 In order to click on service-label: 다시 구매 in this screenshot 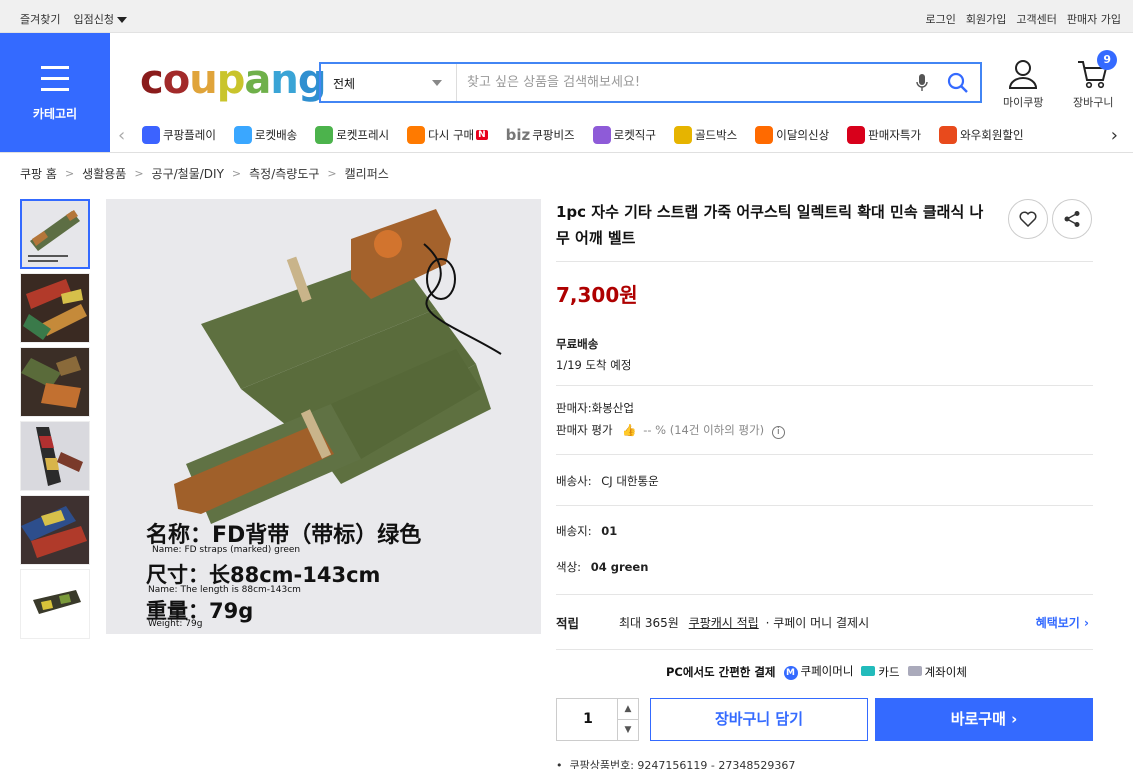, I will do `click(451, 135)`.